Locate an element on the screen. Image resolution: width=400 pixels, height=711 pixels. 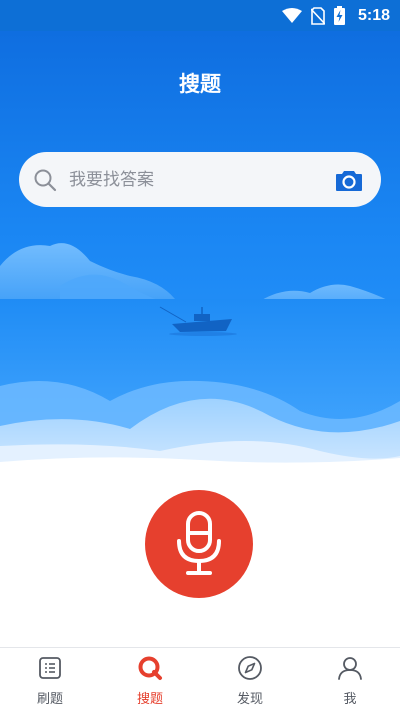
hero-bottom-curve is located at coordinates (200, 468).